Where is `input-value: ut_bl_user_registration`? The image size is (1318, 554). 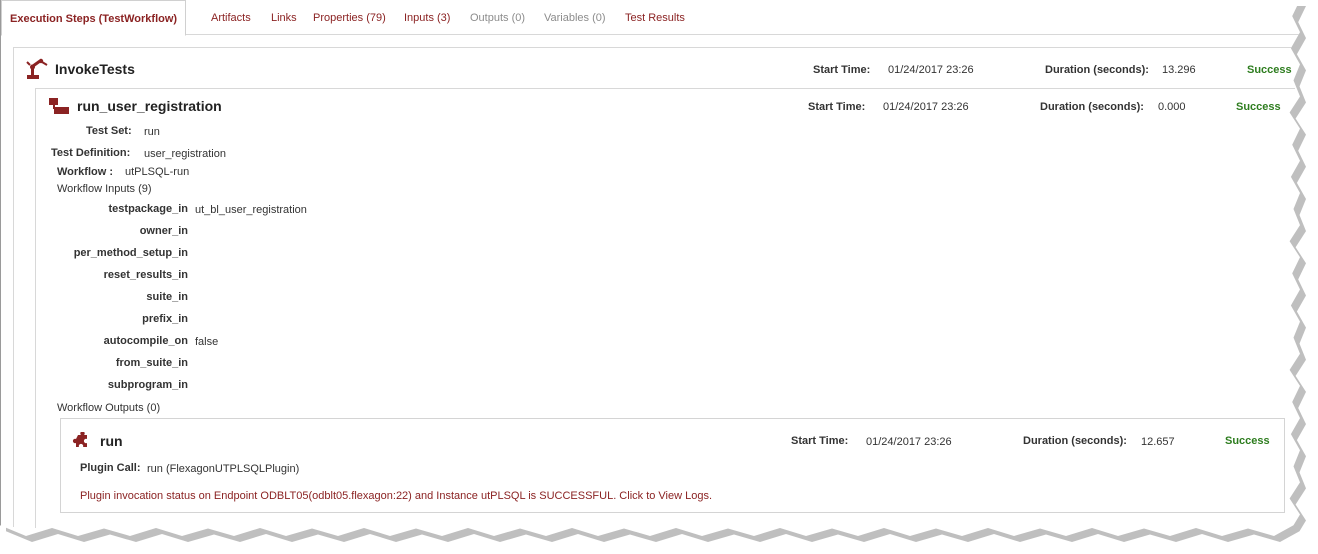 input-value: ut_bl_user_registration is located at coordinates (251, 210).